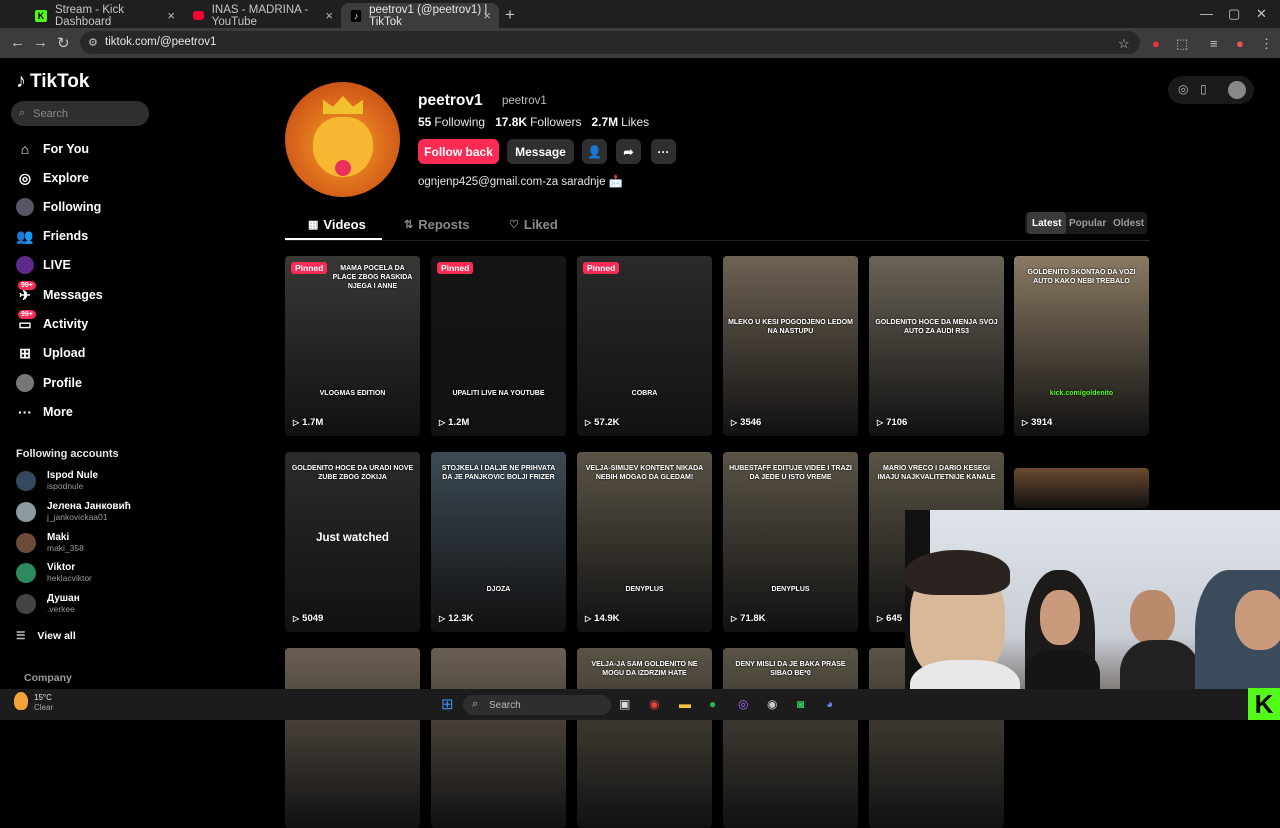  I want to click on taskbar-search: ⌕ Search, so click(537, 705).